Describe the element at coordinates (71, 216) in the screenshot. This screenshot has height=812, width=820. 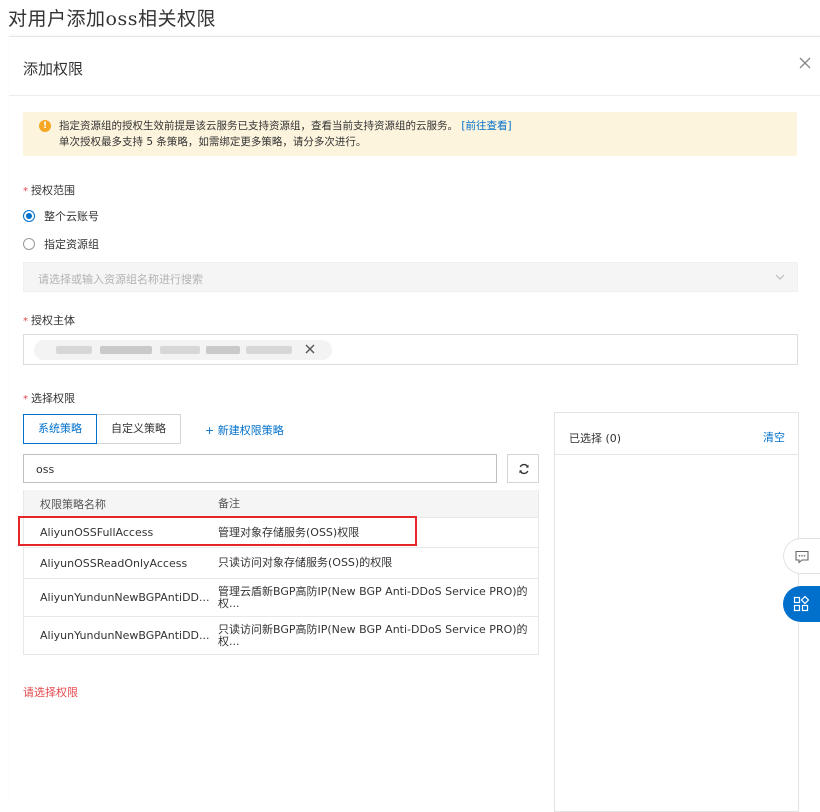
I see `radio-label: 整个云账号` at that location.